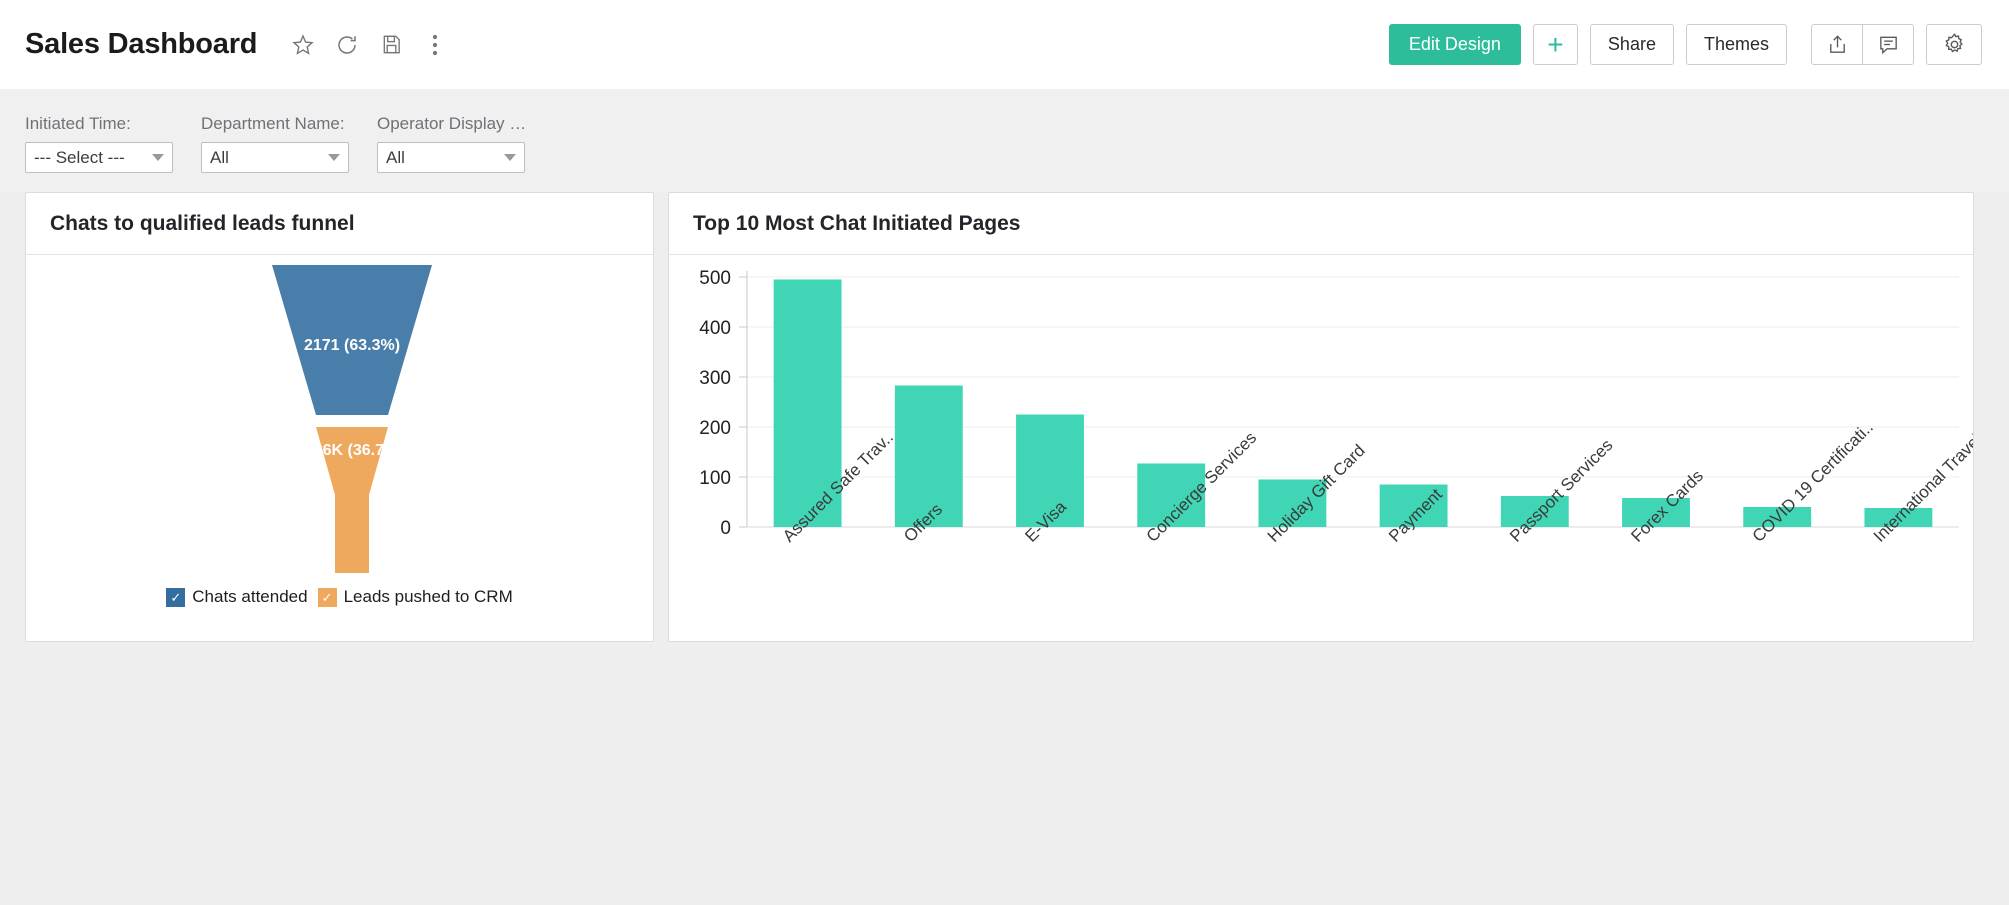 Image resolution: width=2009 pixels, height=905 pixels. Describe the element at coordinates (273, 123) in the screenshot. I see `filter-label: Department Name:` at that location.